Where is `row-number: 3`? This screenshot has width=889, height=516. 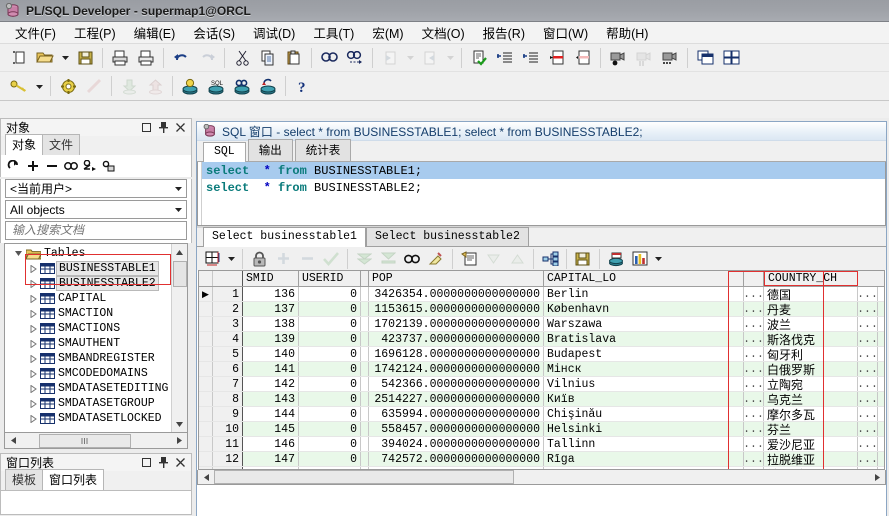 row-number: 3 is located at coordinates (228, 324).